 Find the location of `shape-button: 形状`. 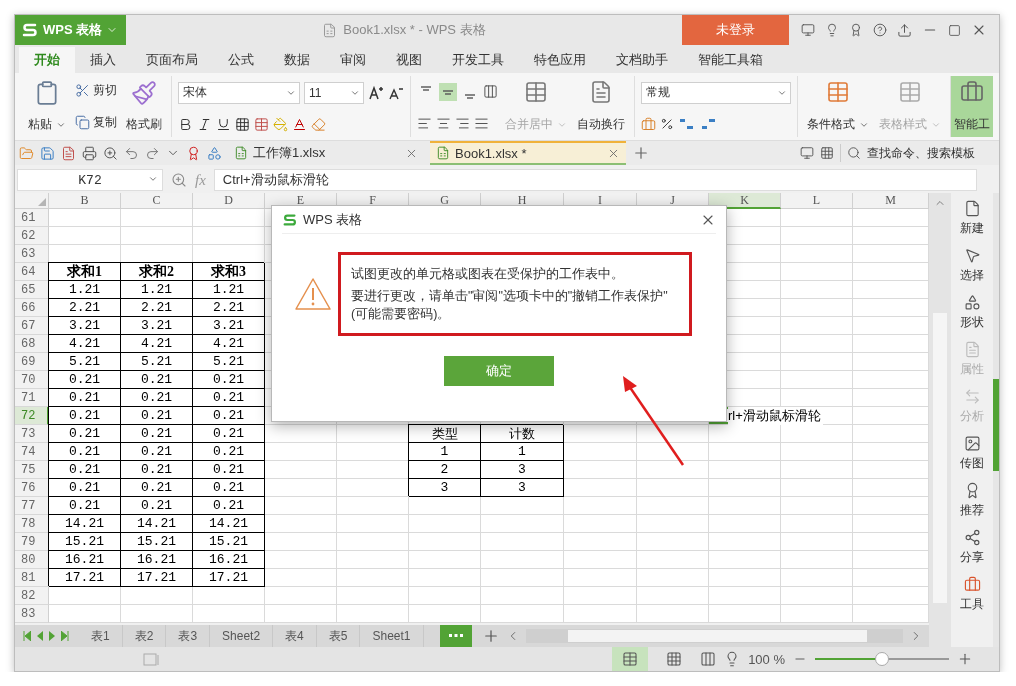

shape-button: 形状 is located at coordinates (972, 312).